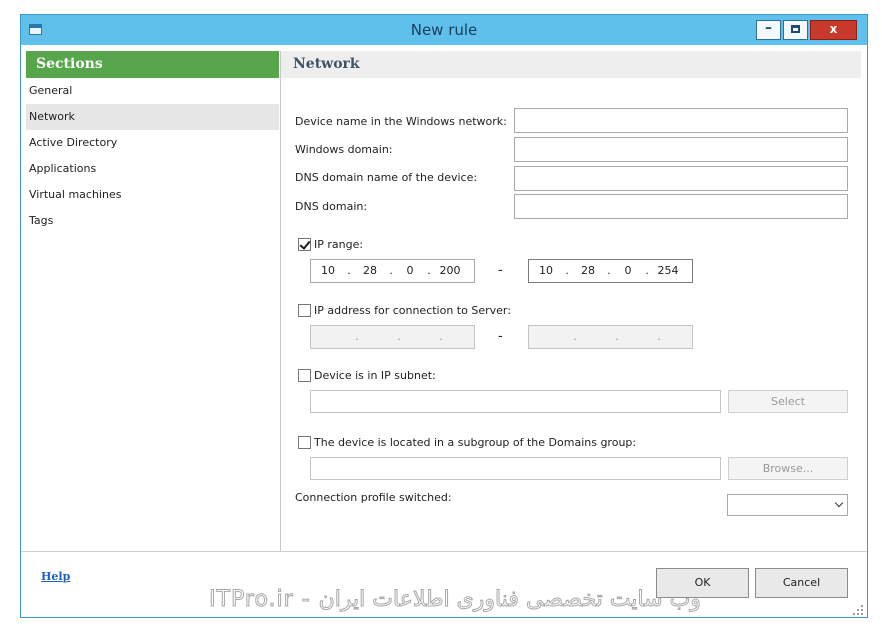 The image size is (882, 637). I want to click on connection-profile-select, so click(787, 505).